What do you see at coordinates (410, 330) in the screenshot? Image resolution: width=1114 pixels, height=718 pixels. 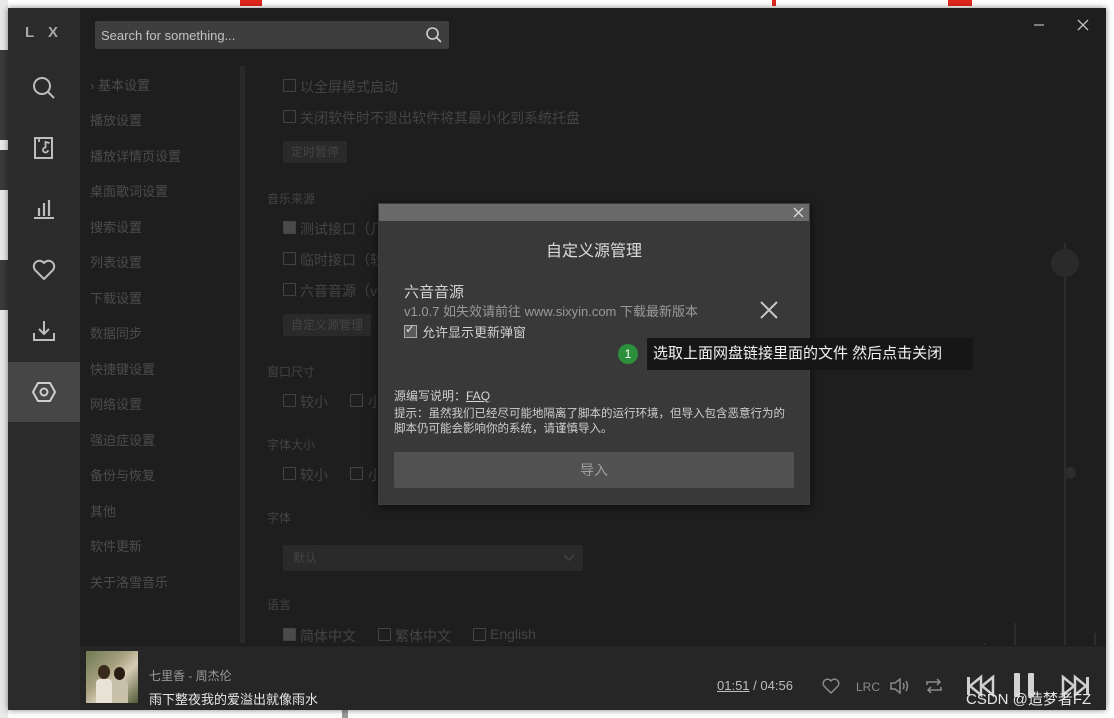 I see `checkbox-checked-icon` at bounding box center [410, 330].